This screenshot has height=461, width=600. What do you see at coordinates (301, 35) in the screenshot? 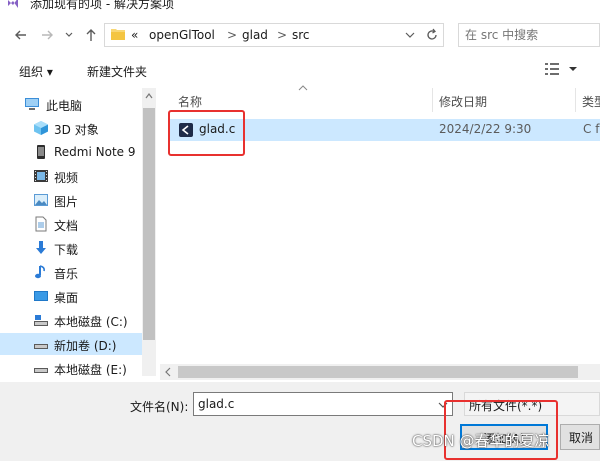
I see `breadcrumb-src: src` at bounding box center [301, 35].